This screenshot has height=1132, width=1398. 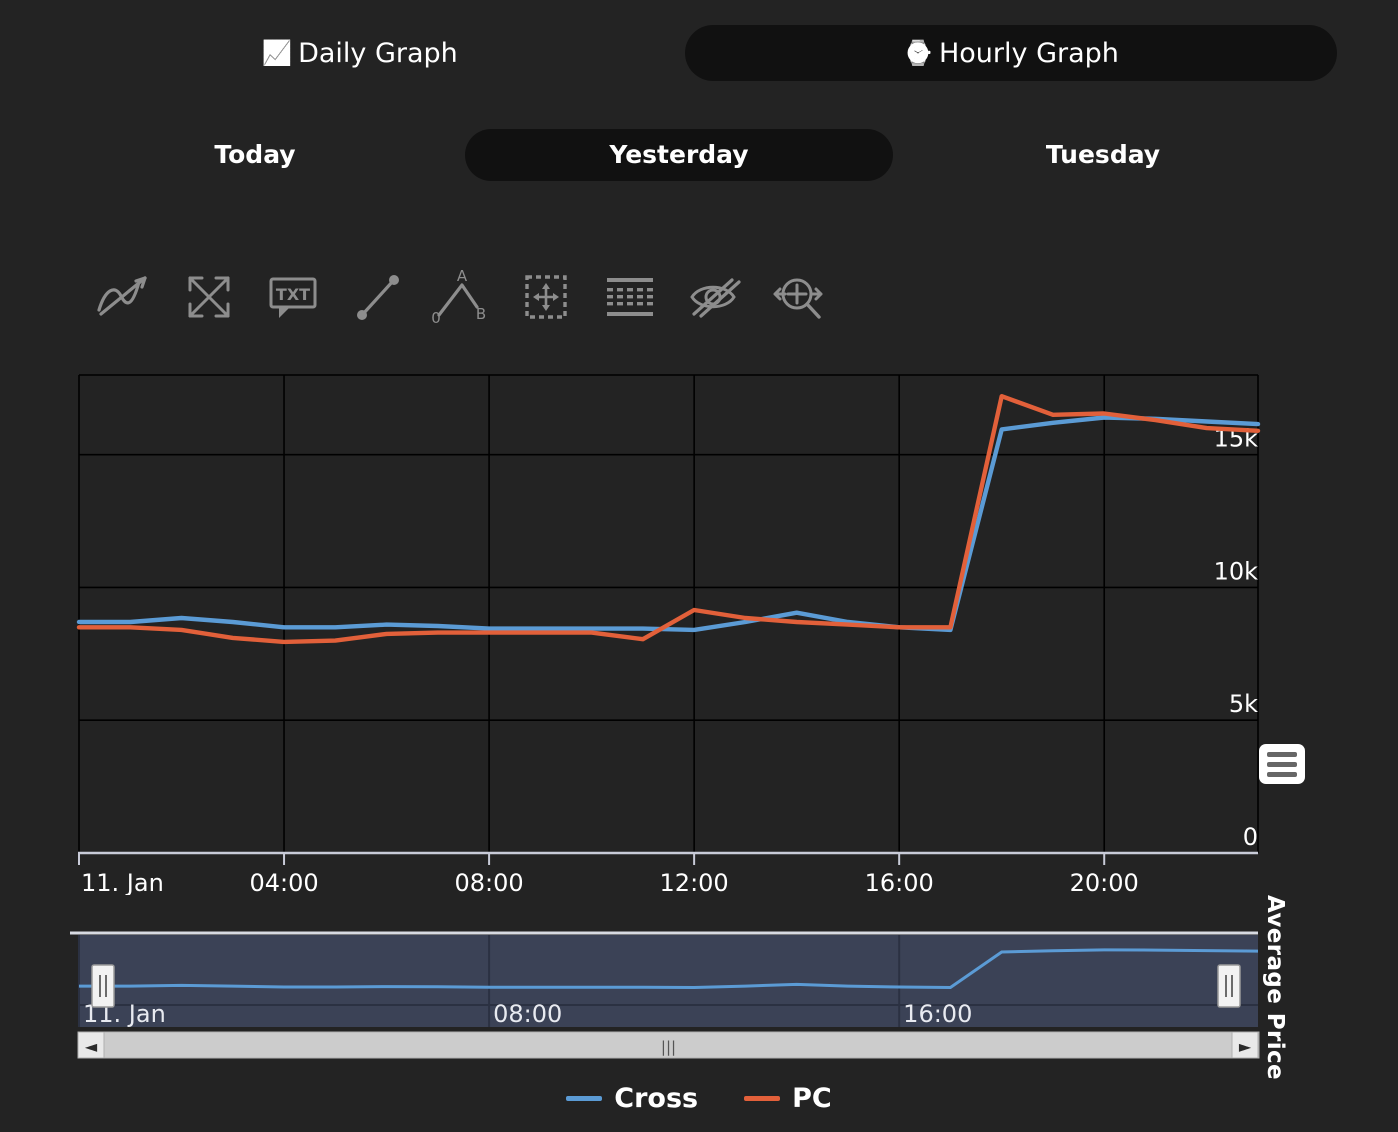 I want to click on svg-text: 04:00, so click(x=283, y=882).